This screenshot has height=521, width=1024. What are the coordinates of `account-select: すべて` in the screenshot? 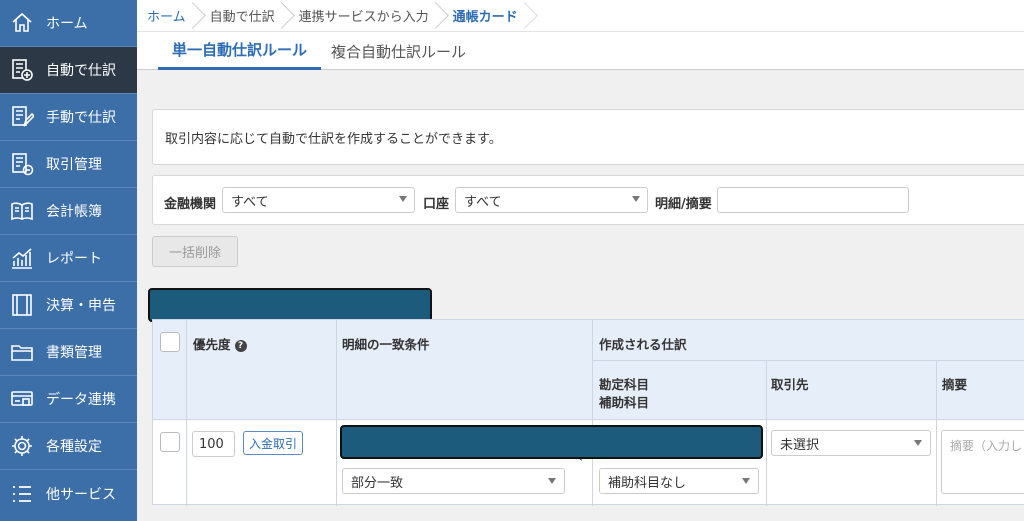 It's located at (551, 200).